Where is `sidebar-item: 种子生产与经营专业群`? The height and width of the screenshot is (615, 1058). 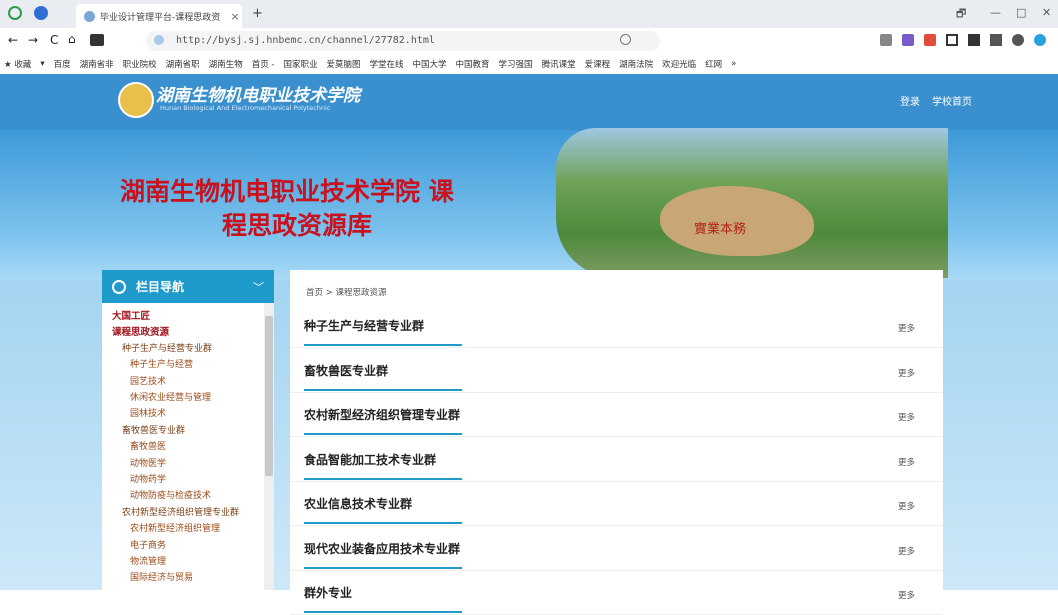 sidebar-item: 种子生产与经营专业群 is located at coordinates (167, 347).